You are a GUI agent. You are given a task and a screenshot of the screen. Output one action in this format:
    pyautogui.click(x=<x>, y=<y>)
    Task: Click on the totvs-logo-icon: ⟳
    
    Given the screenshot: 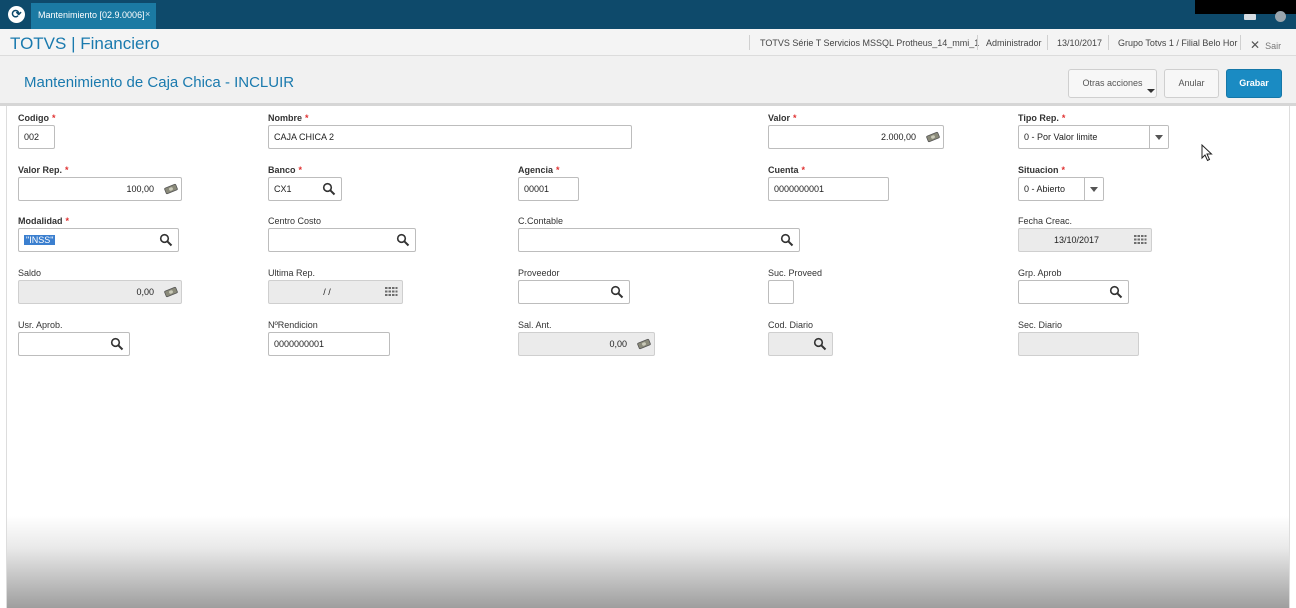 What is the action you would take?
    pyautogui.click(x=16, y=14)
    